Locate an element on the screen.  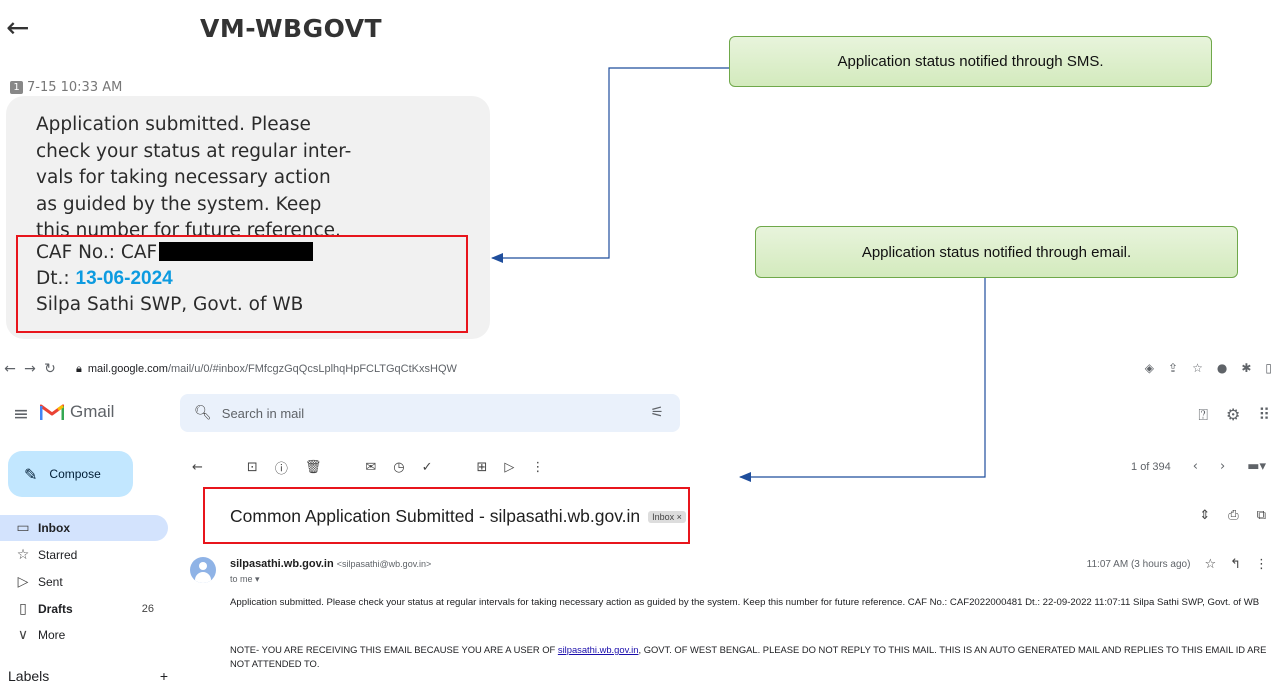
previous-icon: ‹ is located at coordinates (1195, 466).